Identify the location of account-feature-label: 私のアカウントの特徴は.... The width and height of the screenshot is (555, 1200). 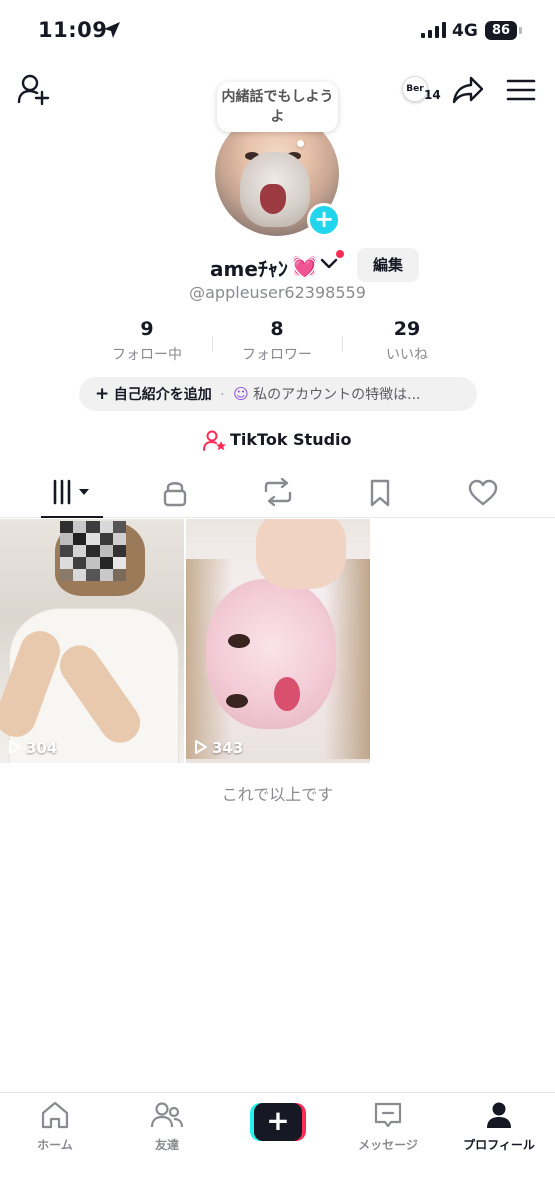
(337, 395).